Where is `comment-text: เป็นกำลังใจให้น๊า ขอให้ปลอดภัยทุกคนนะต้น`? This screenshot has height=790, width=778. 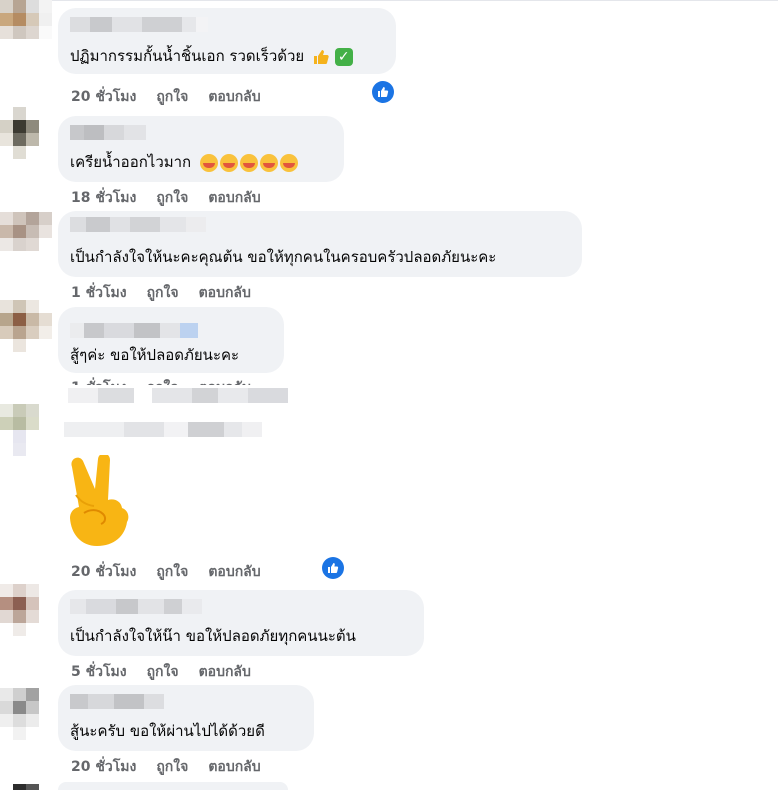
comment-text: เป็นกำลังใจให้น๊า ขอให้ปลอดภัยทุกคนนะต้น is located at coordinates (213, 636).